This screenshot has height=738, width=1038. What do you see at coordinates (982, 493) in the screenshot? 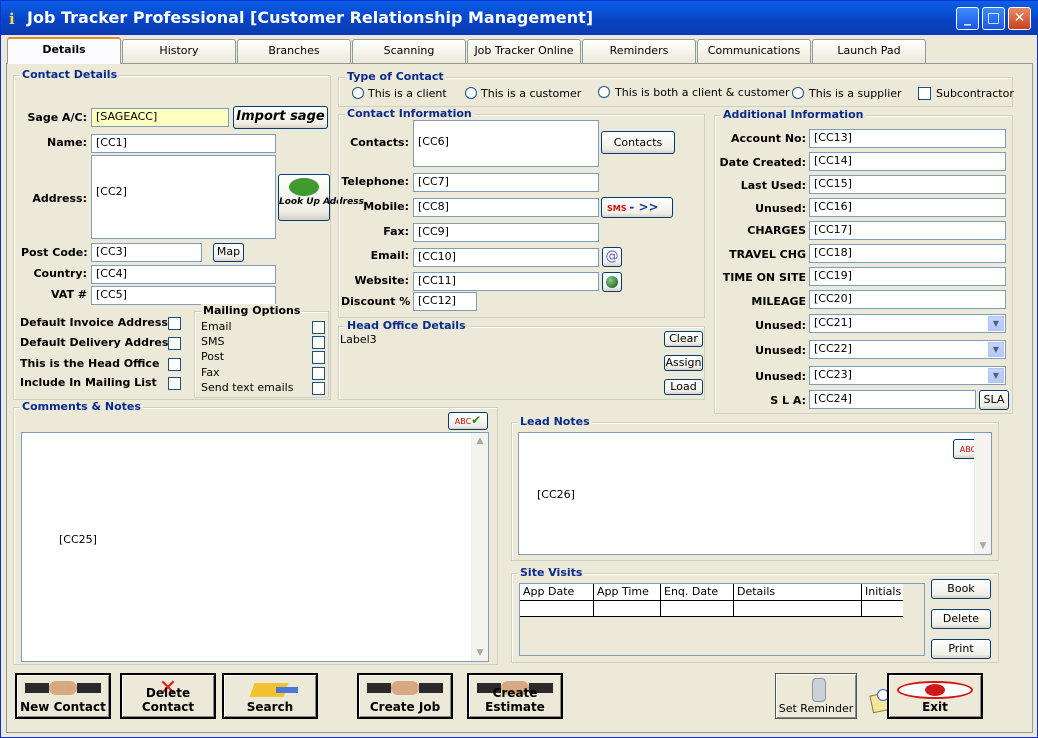
I see `lead-notes-scrollbar: ▼` at bounding box center [982, 493].